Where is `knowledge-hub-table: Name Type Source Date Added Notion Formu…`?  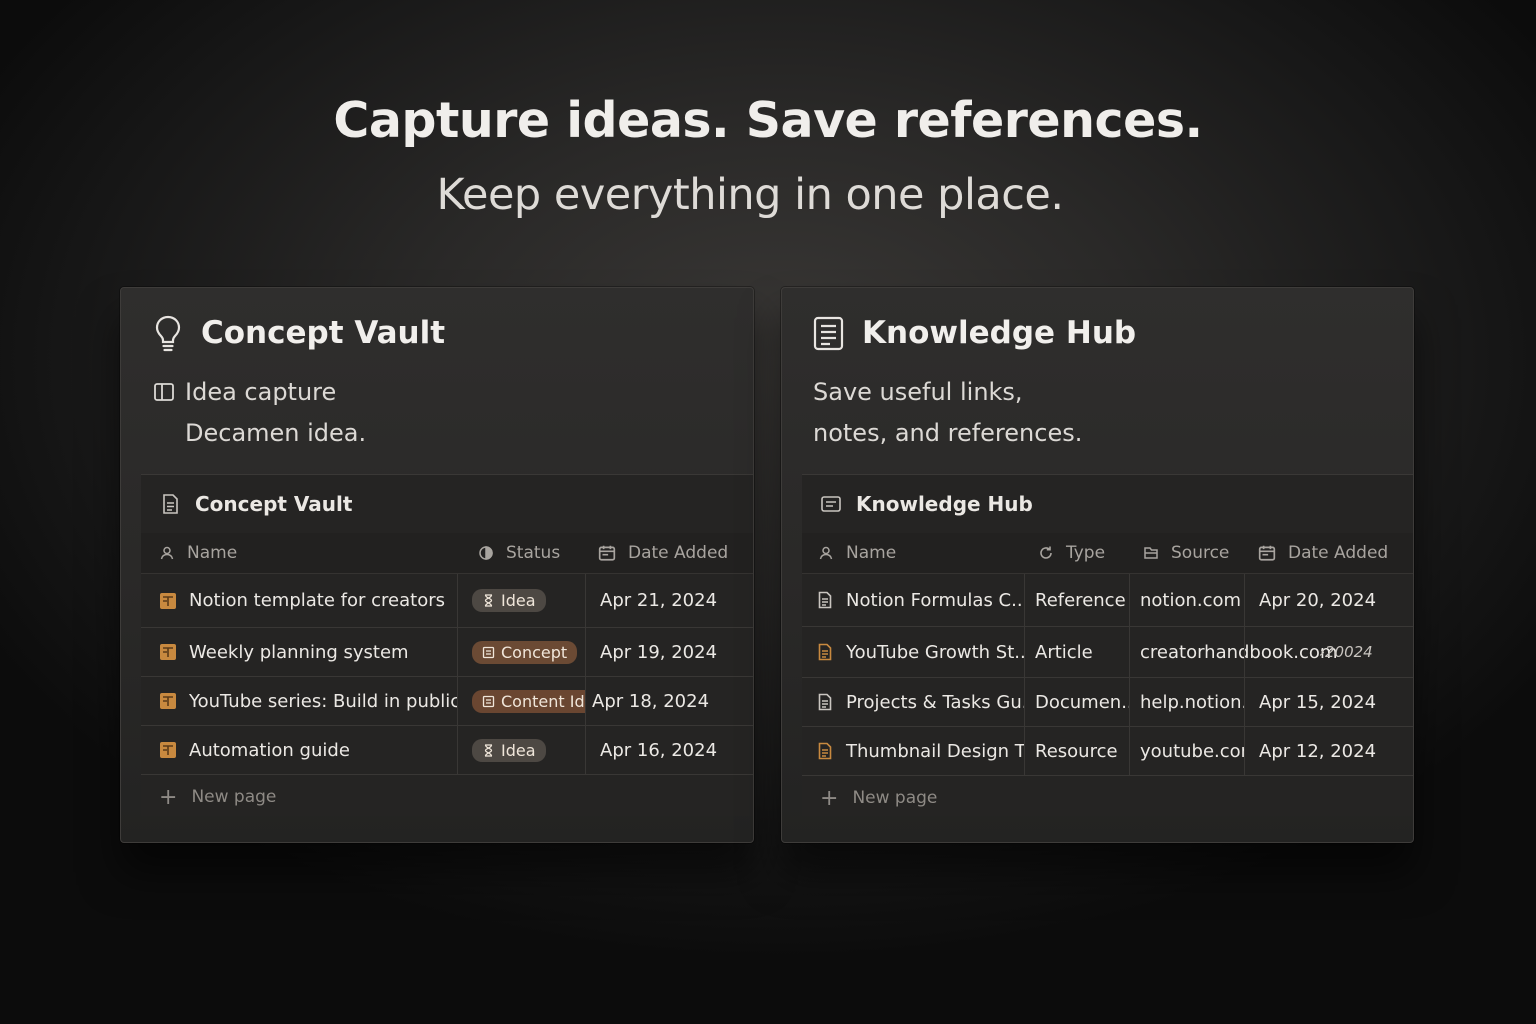
knowledge-hub-table: Name Type Source Date Added Notion Formu… is located at coordinates (1107, 676).